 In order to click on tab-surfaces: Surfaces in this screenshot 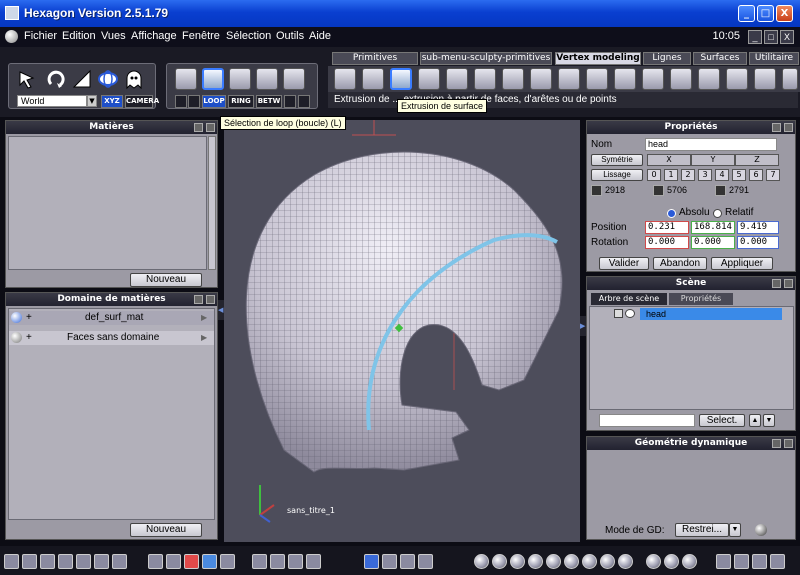, I will do `click(720, 58)`.